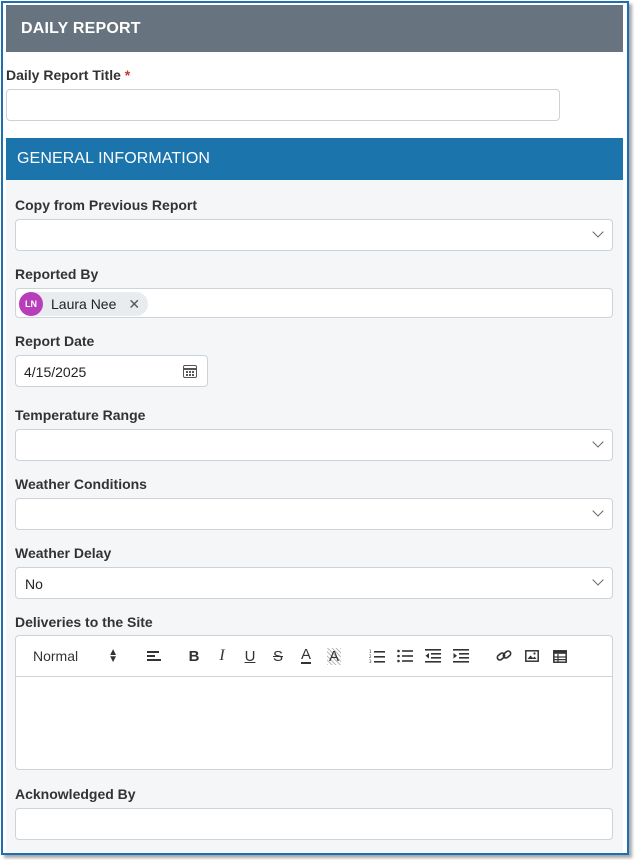 This screenshot has height=860, width=635. I want to click on table-icon, so click(560, 656).